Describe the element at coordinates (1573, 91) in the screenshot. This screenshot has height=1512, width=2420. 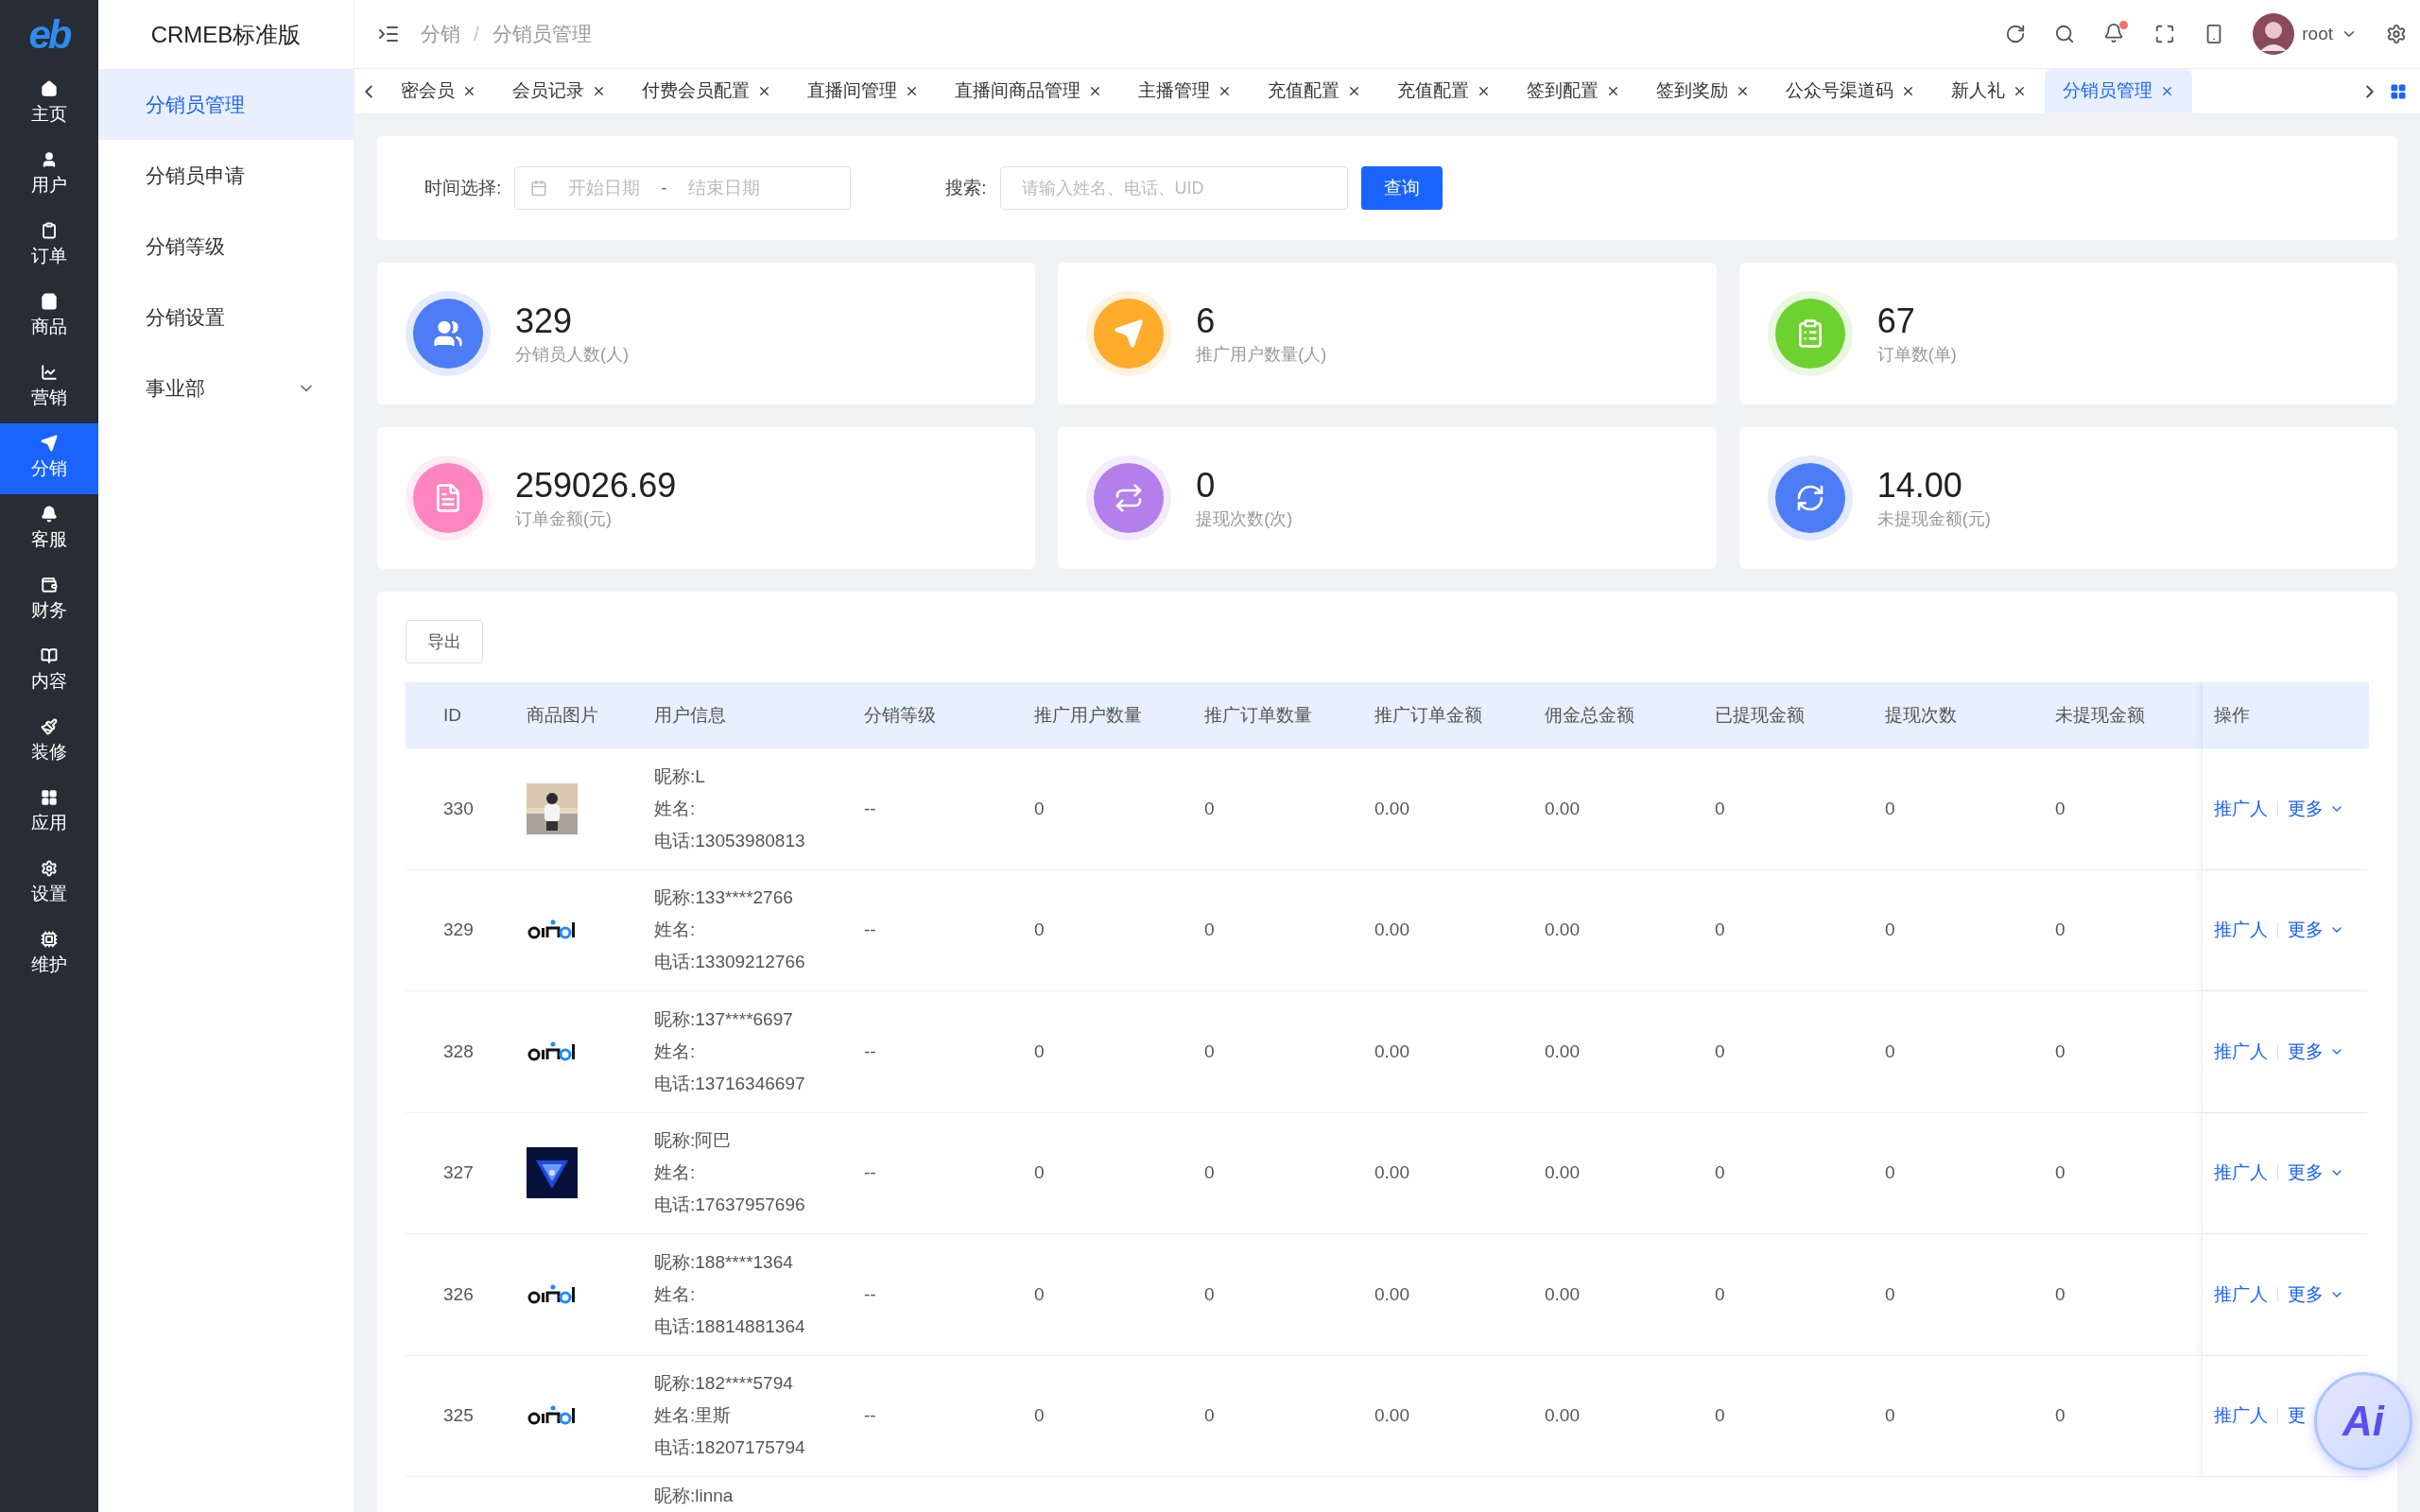
I see `page-tab: 签到配置` at that location.